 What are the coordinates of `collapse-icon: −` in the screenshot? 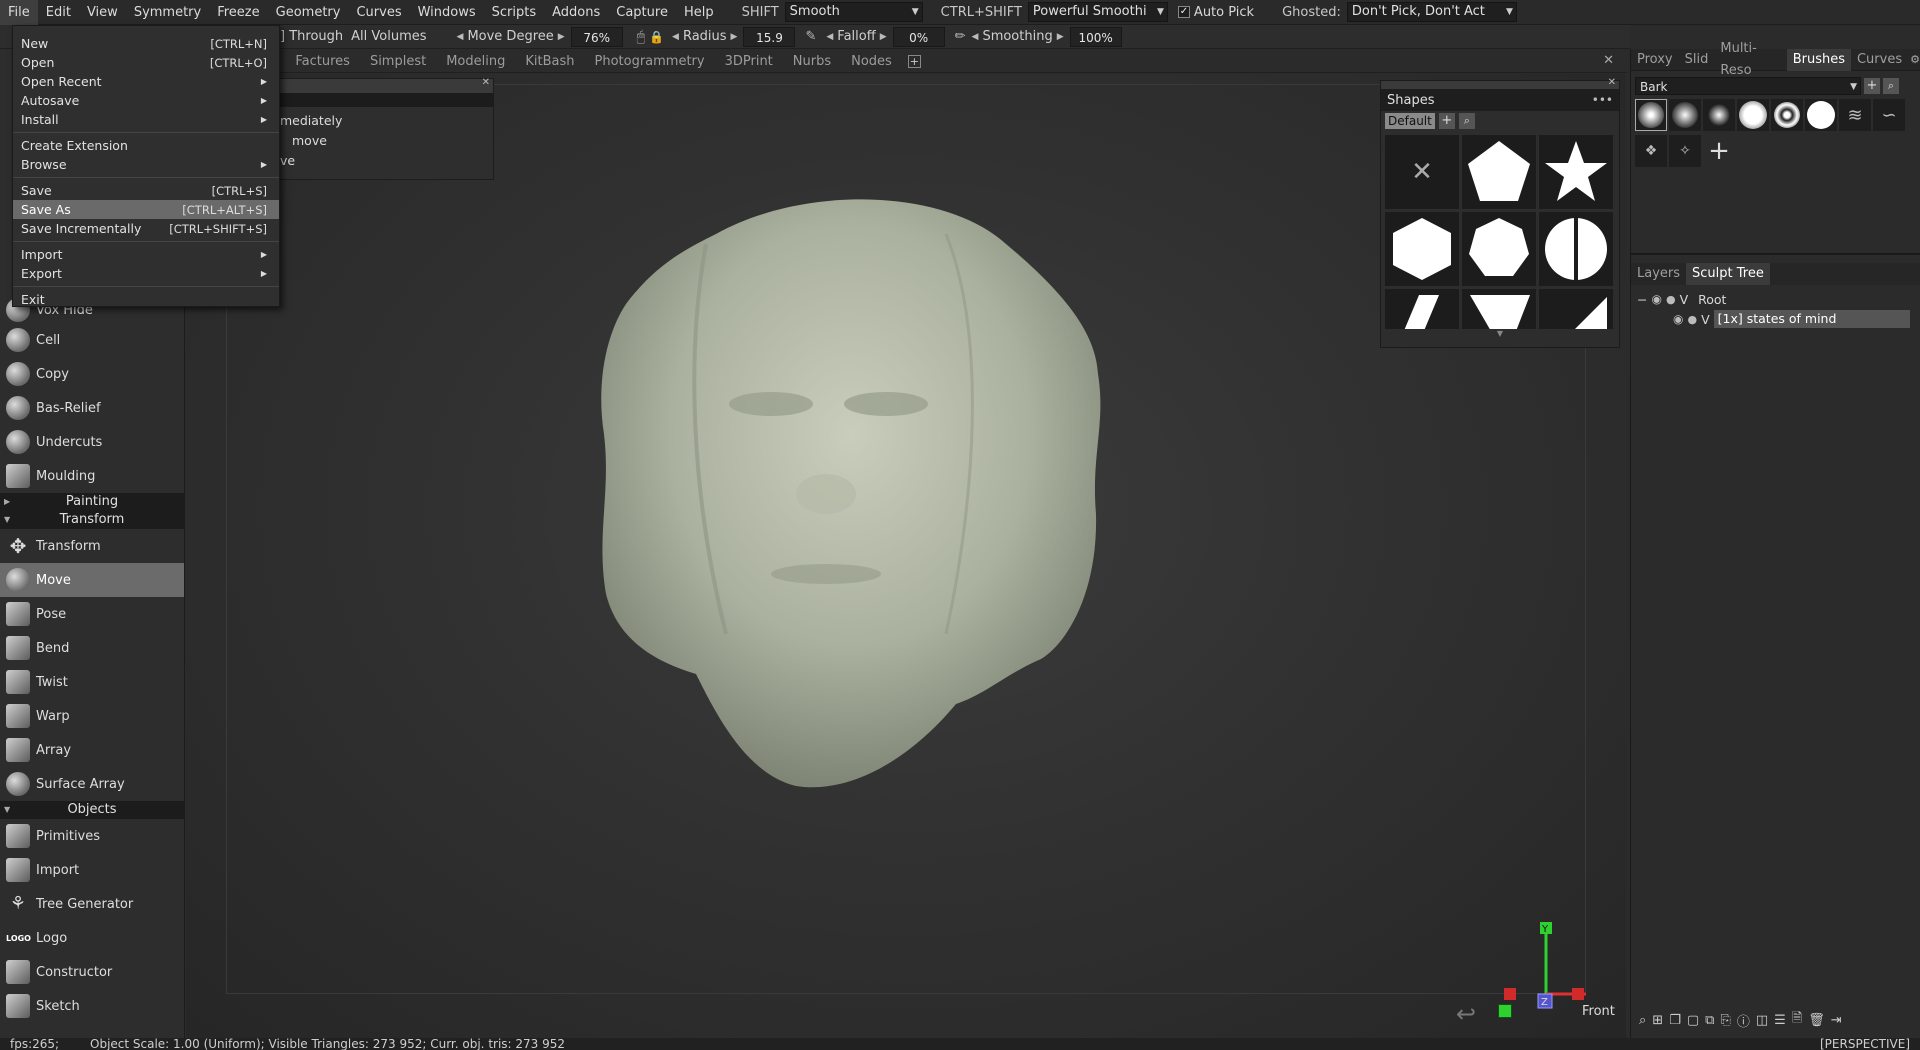 It's located at (1642, 299).